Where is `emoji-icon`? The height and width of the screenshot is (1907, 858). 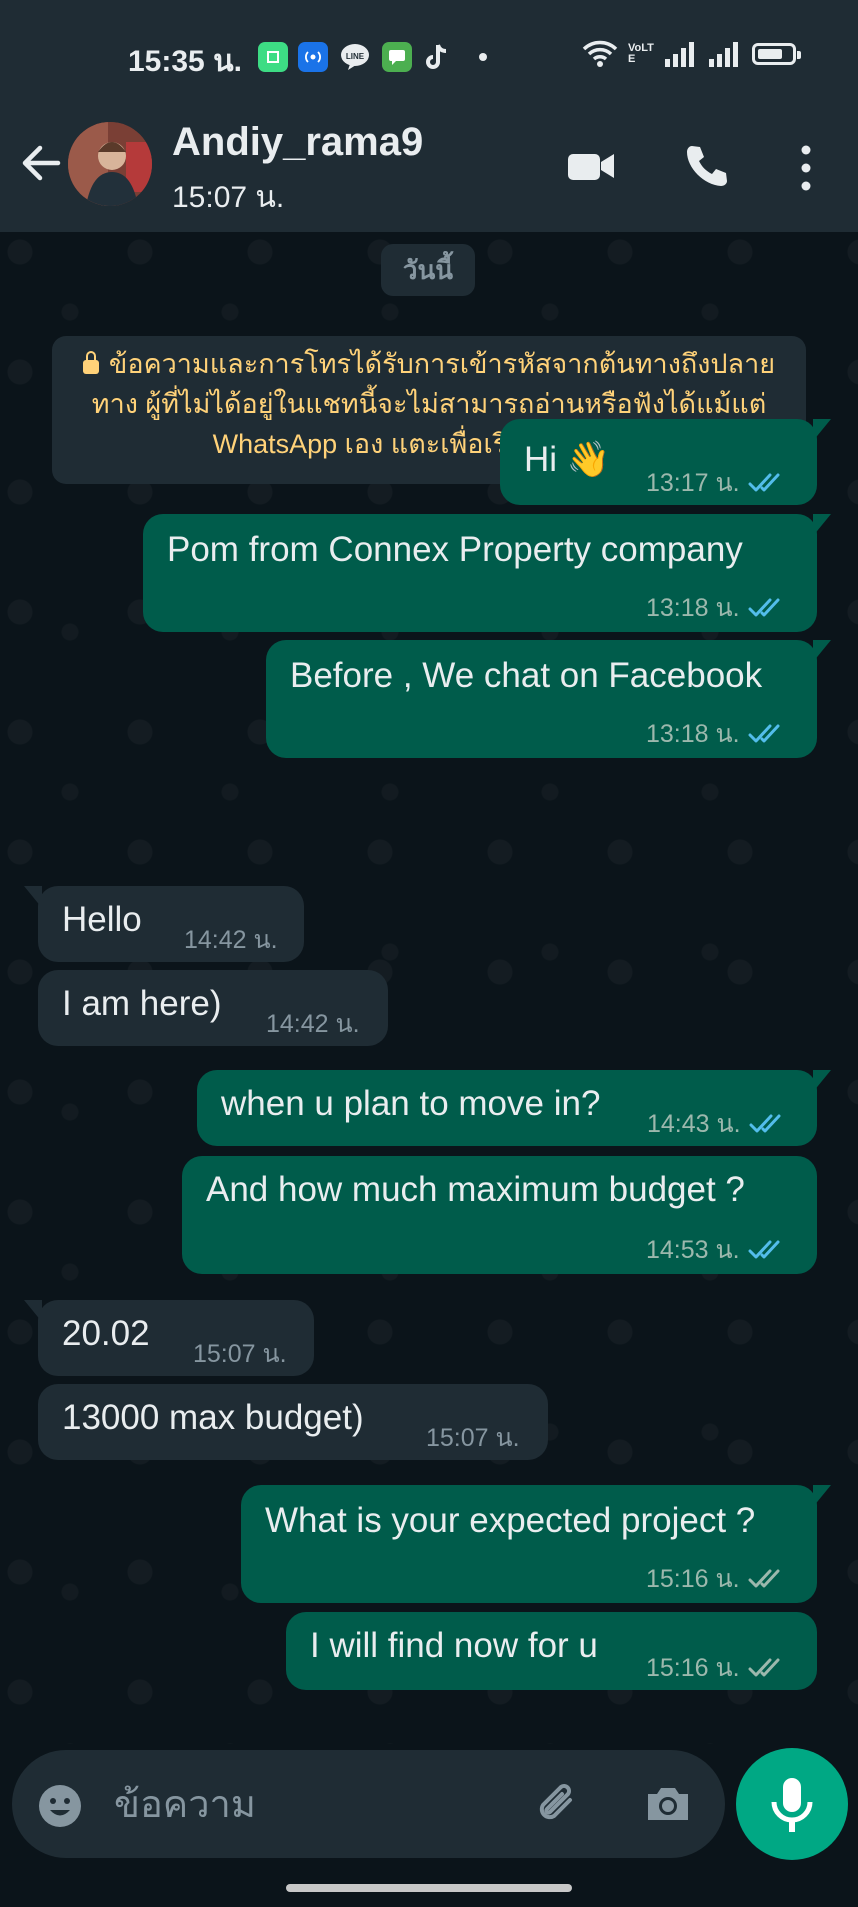
emoji-icon is located at coordinates (60, 1806).